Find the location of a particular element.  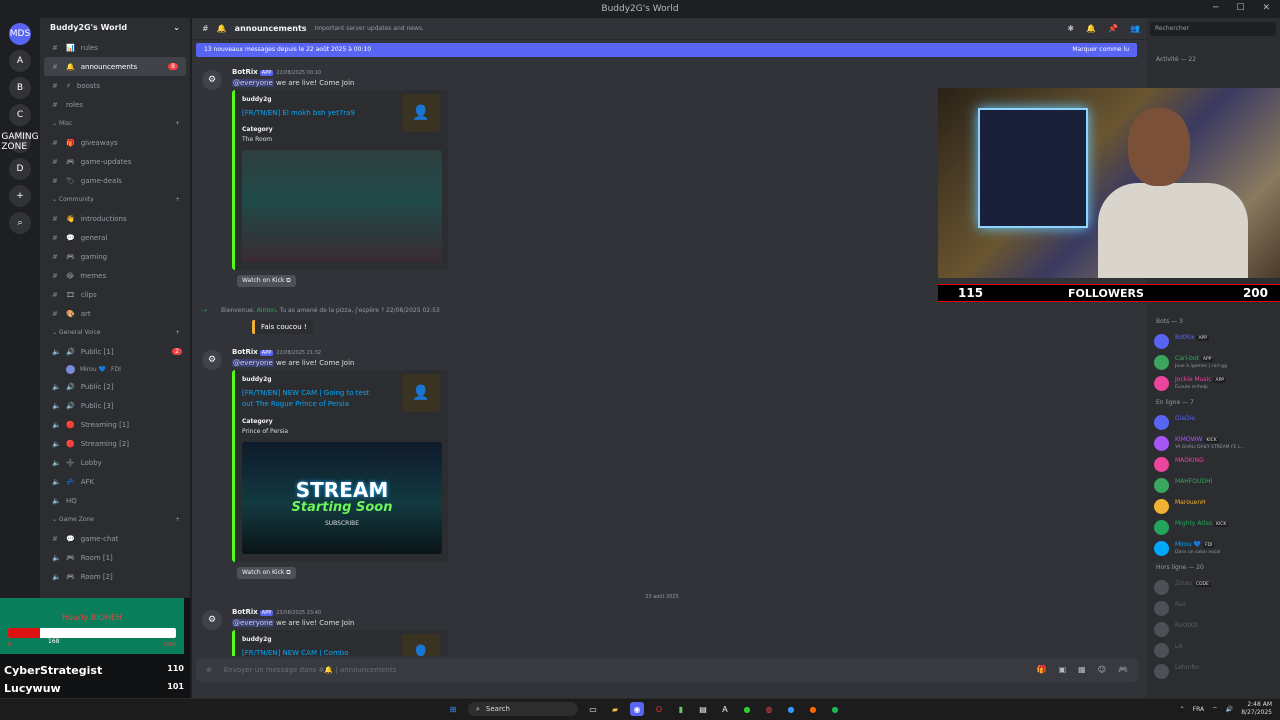

app-icon: ▮ is located at coordinates (681, 709).